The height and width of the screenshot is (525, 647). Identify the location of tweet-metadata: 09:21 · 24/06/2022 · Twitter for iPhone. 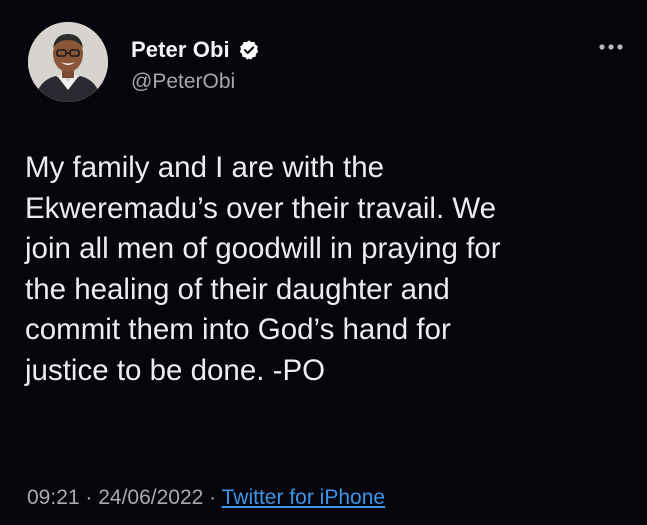
(206, 498).